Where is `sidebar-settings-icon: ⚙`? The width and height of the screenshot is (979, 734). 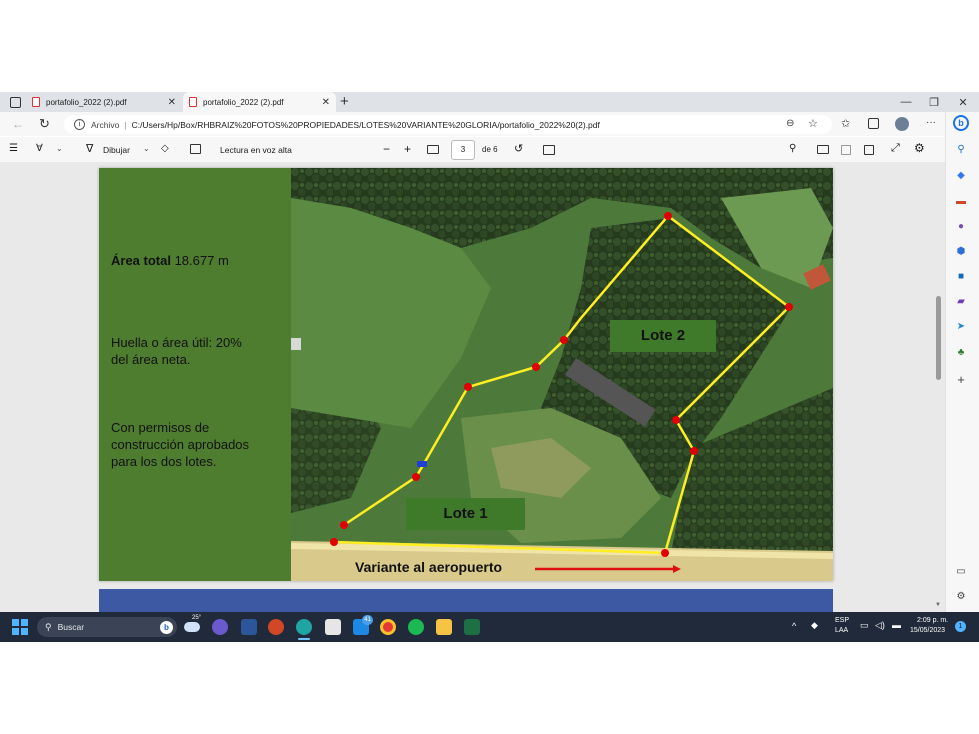
sidebar-settings-icon: ⚙ is located at coordinates (961, 597).